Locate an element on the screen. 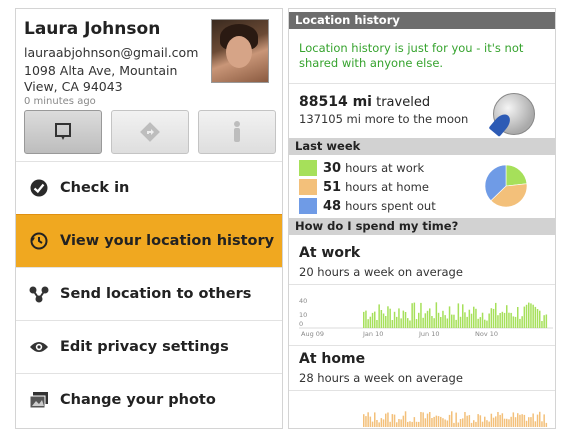  out-swatch is located at coordinates (308, 206).